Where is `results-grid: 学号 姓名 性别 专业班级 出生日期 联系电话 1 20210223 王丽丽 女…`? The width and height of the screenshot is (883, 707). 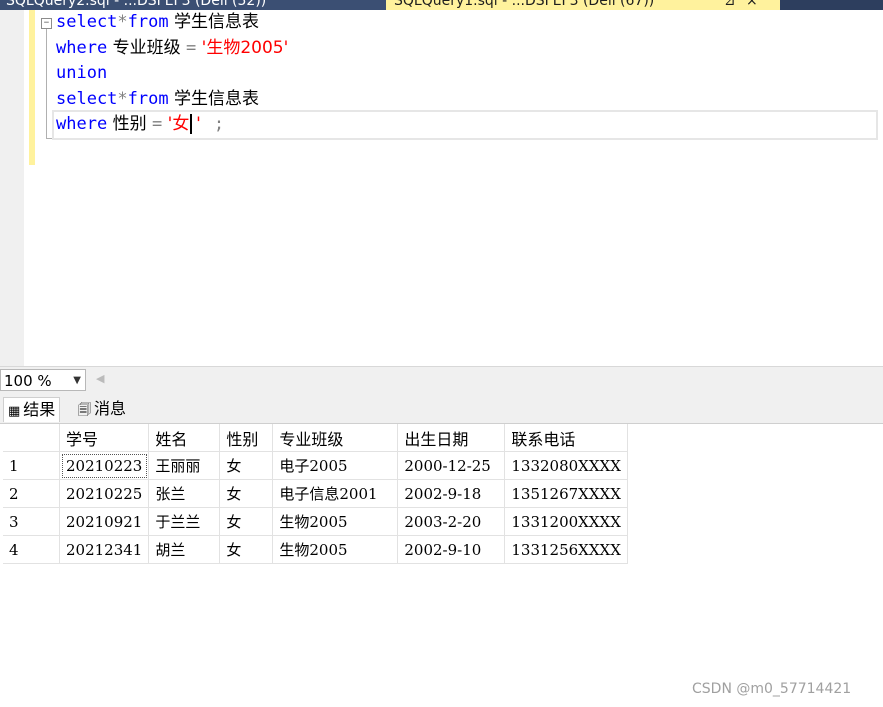 results-grid: 学号 姓名 性别 专业班级 出生日期 联系电话 1 20210223 王丽丽 女… is located at coordinates (315, 494).